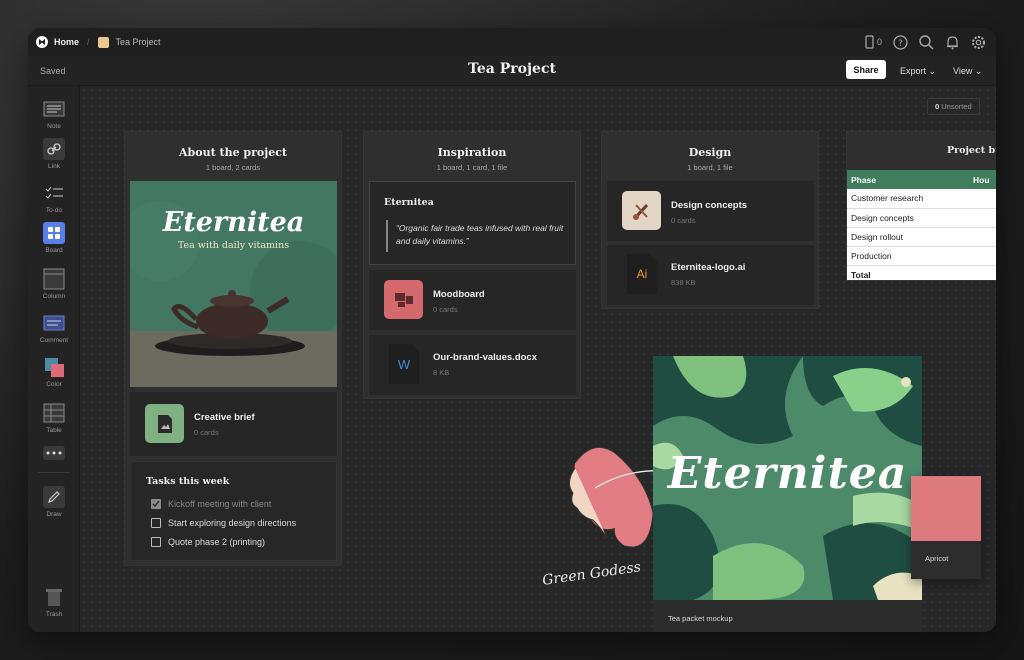  Describe the element at coordinates (921, 256) in the screenshot. I see `table-row: Production5` at that location.